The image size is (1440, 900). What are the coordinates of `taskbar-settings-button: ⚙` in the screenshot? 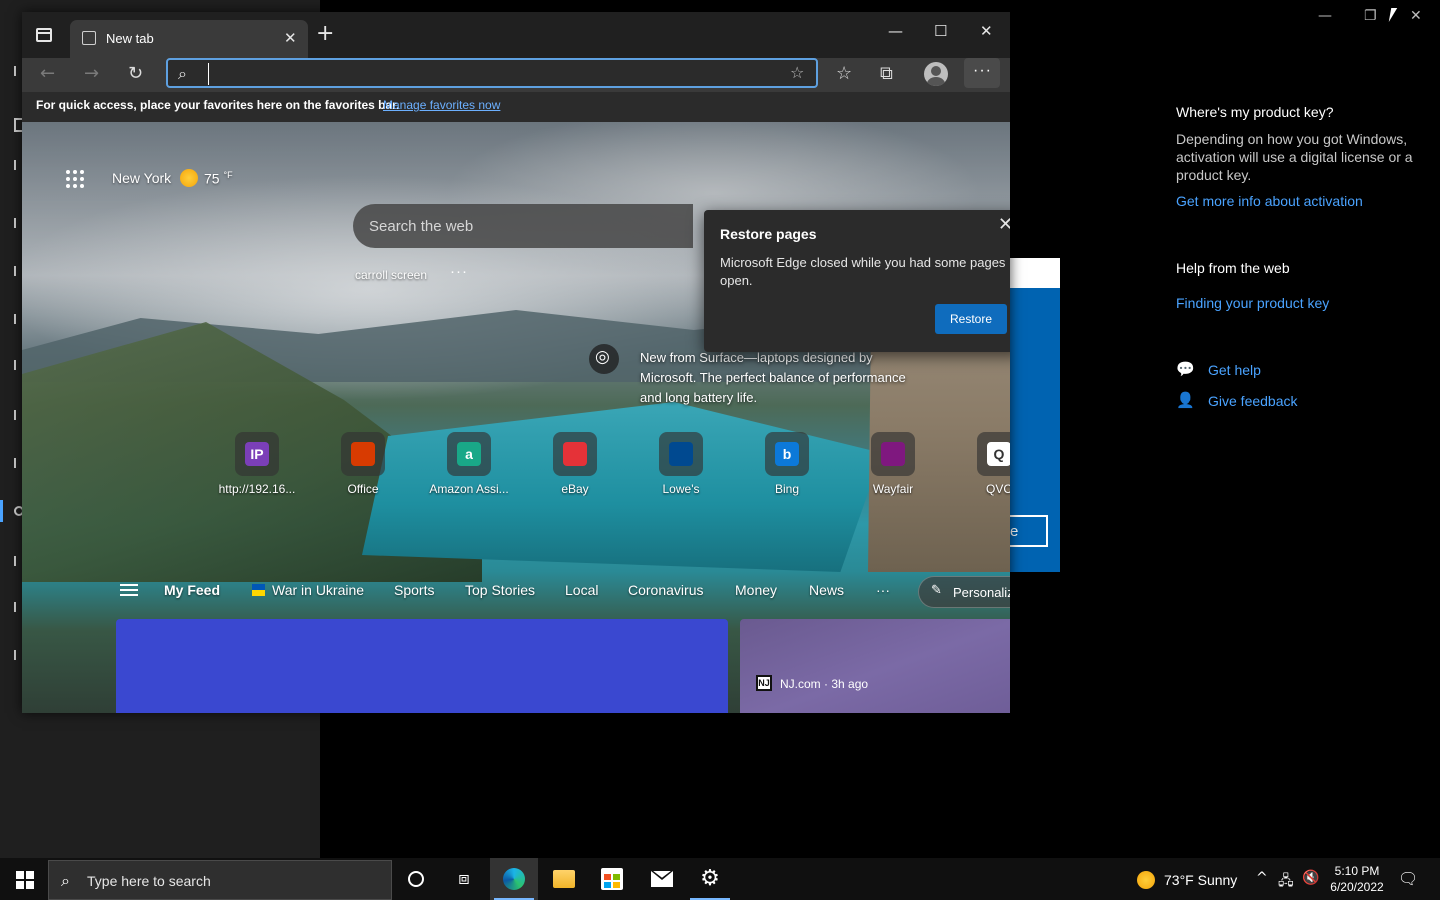 It's located at (710, 879).